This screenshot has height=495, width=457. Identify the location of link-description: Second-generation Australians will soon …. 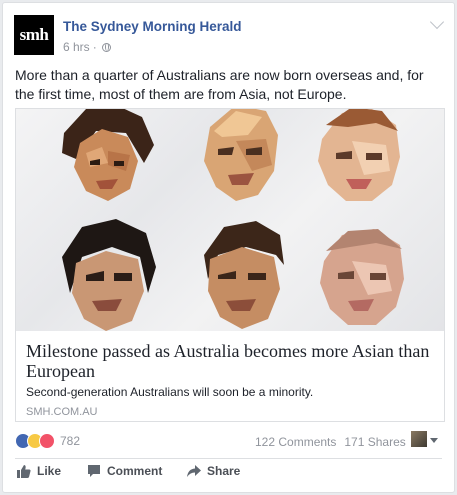
(170, 392).